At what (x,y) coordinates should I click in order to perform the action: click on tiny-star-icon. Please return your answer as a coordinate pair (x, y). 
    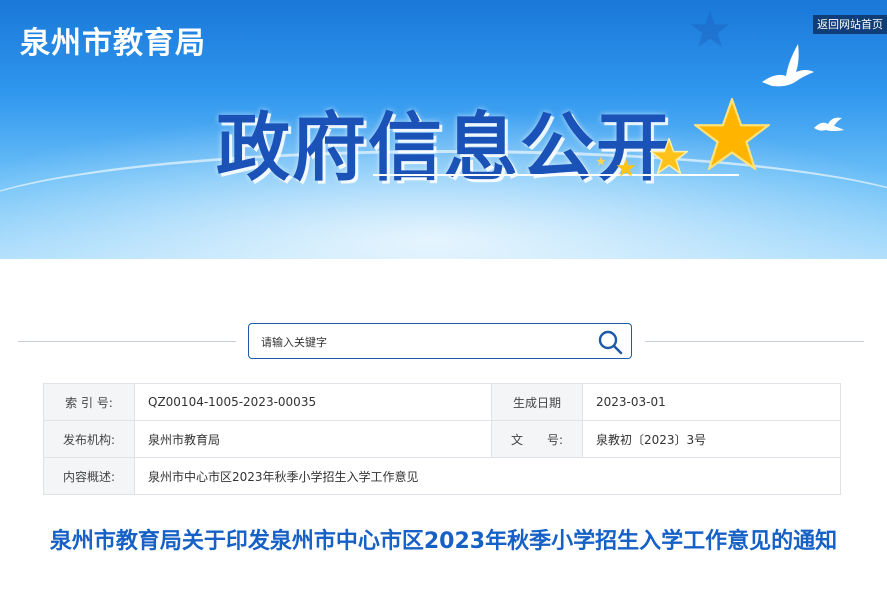
    Looking at the image, I should click on (601, 161).